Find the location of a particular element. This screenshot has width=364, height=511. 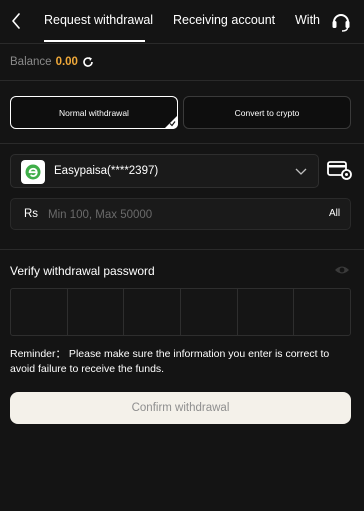

account-name: Easypaisa(****2397) is located at coordinates (106, 171).